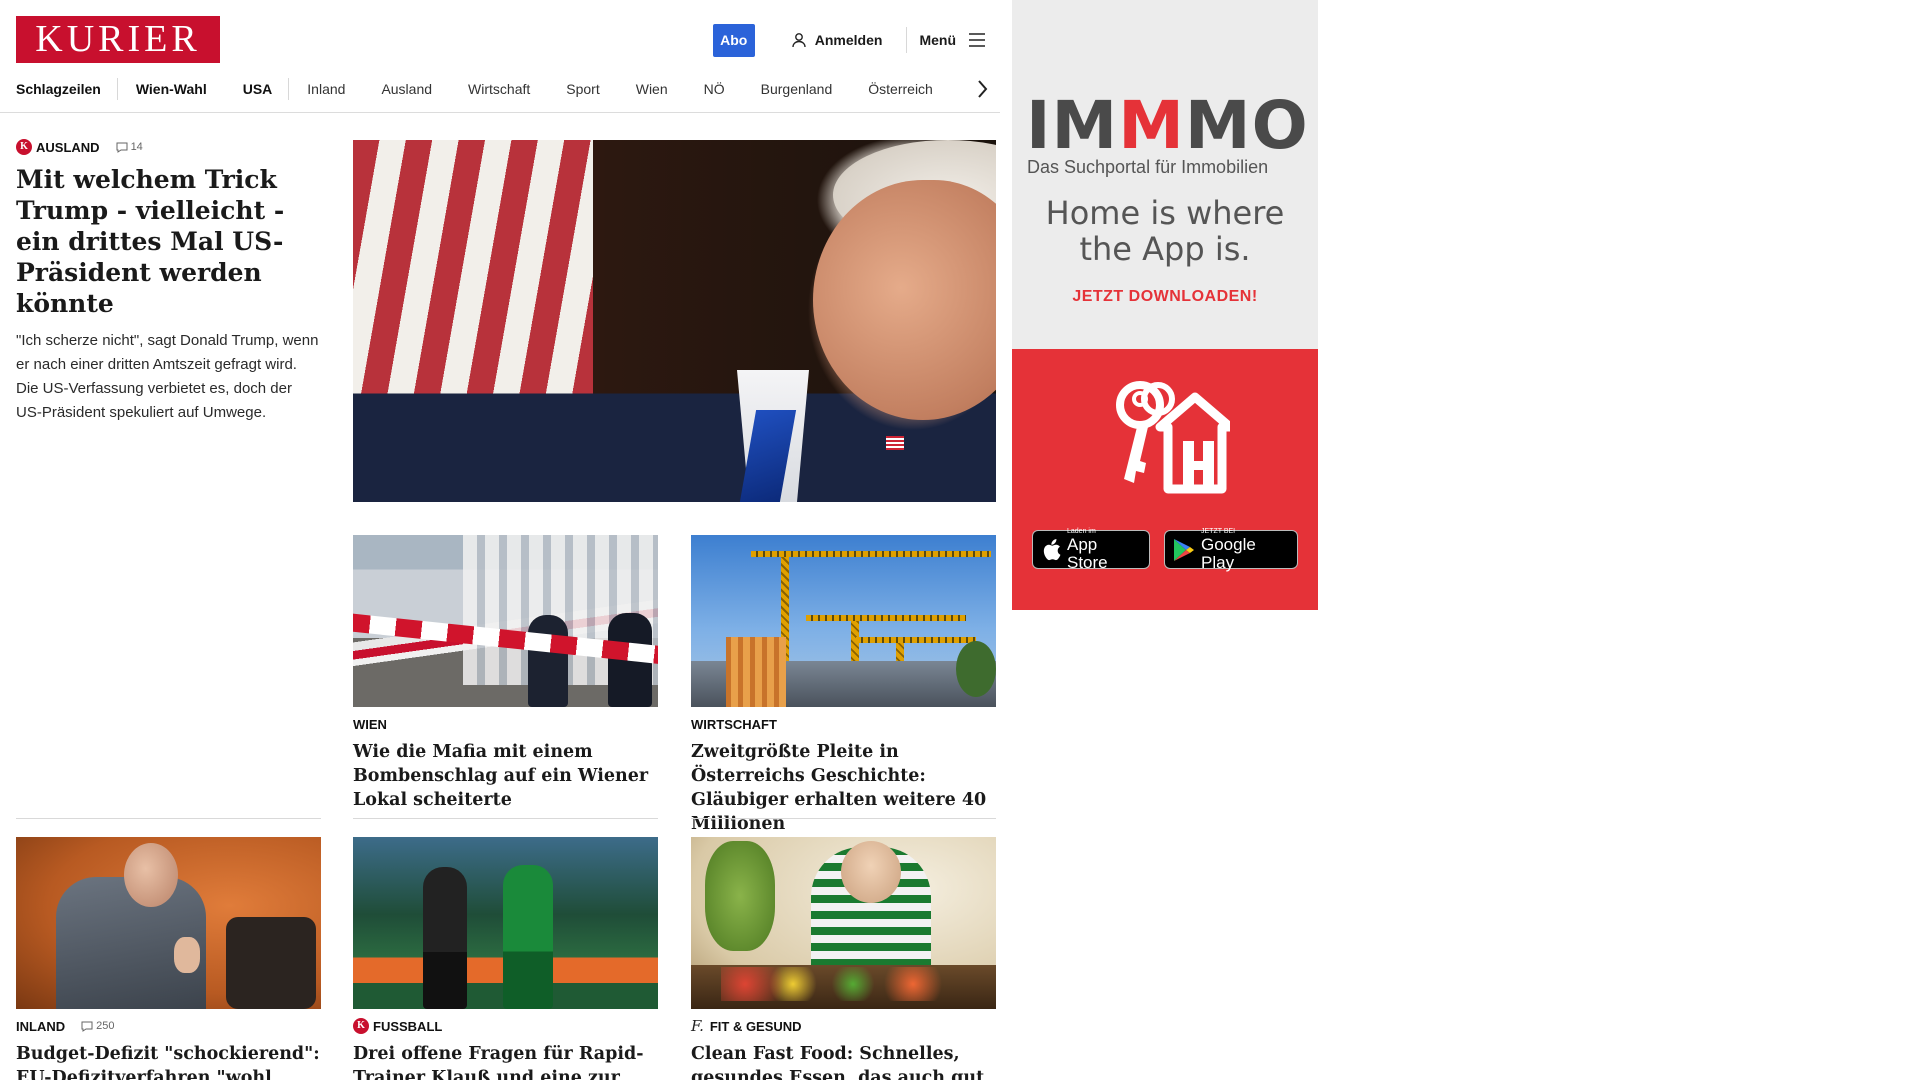  What do you see at coordinates (756, 672) in the screenshot?
I see `scaffolding` at bounding box center [756, 672].